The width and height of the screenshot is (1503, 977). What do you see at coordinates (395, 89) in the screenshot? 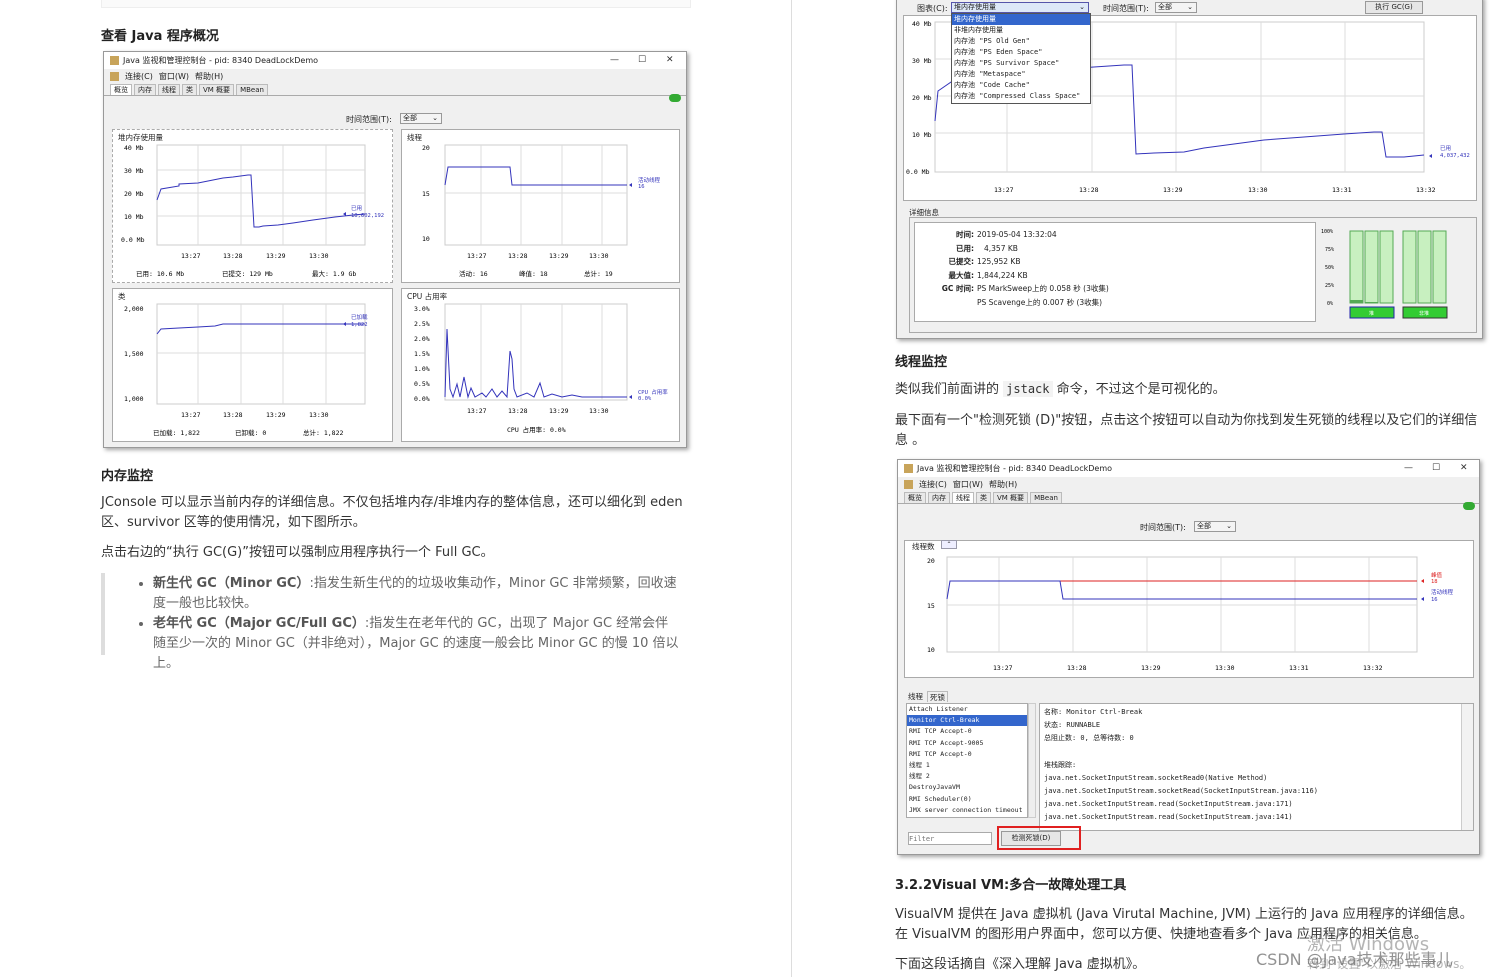
I see `tab-bar: 概览 内存 线程 类 VM 概要 MBean` at bounding box center [395, 89].